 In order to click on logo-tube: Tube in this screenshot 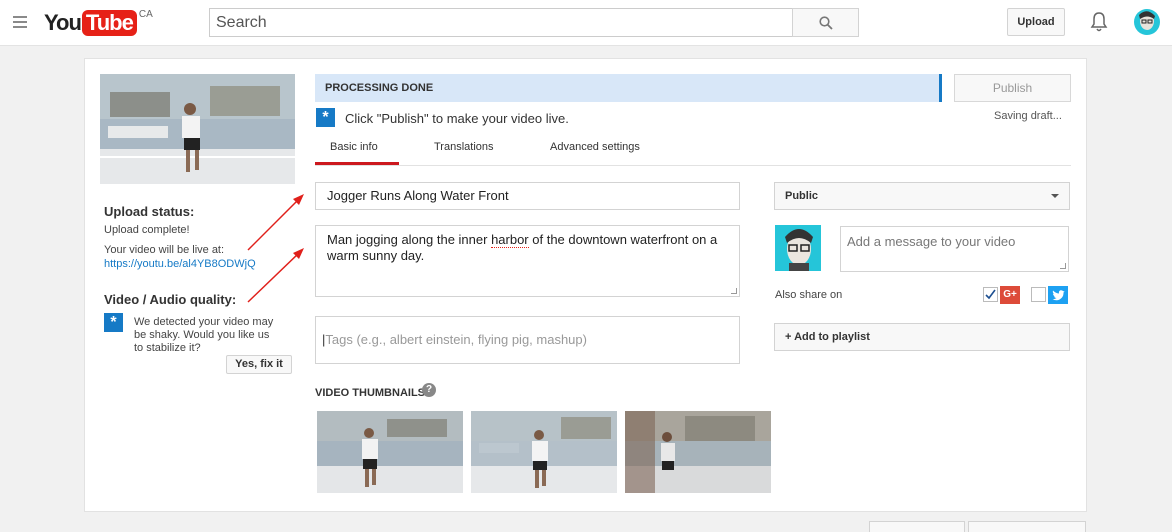, I will do `click(109, 23)`.